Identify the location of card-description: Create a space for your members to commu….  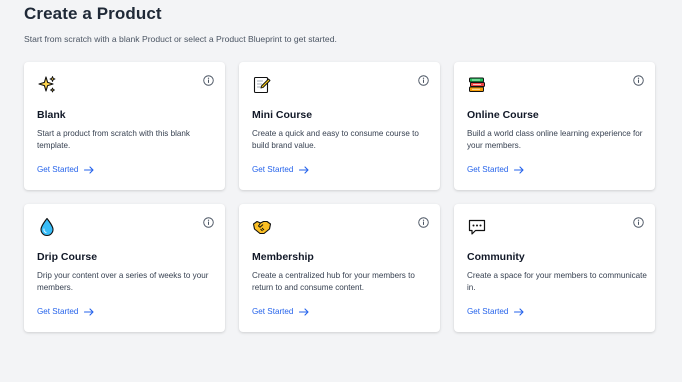
(557, 281).